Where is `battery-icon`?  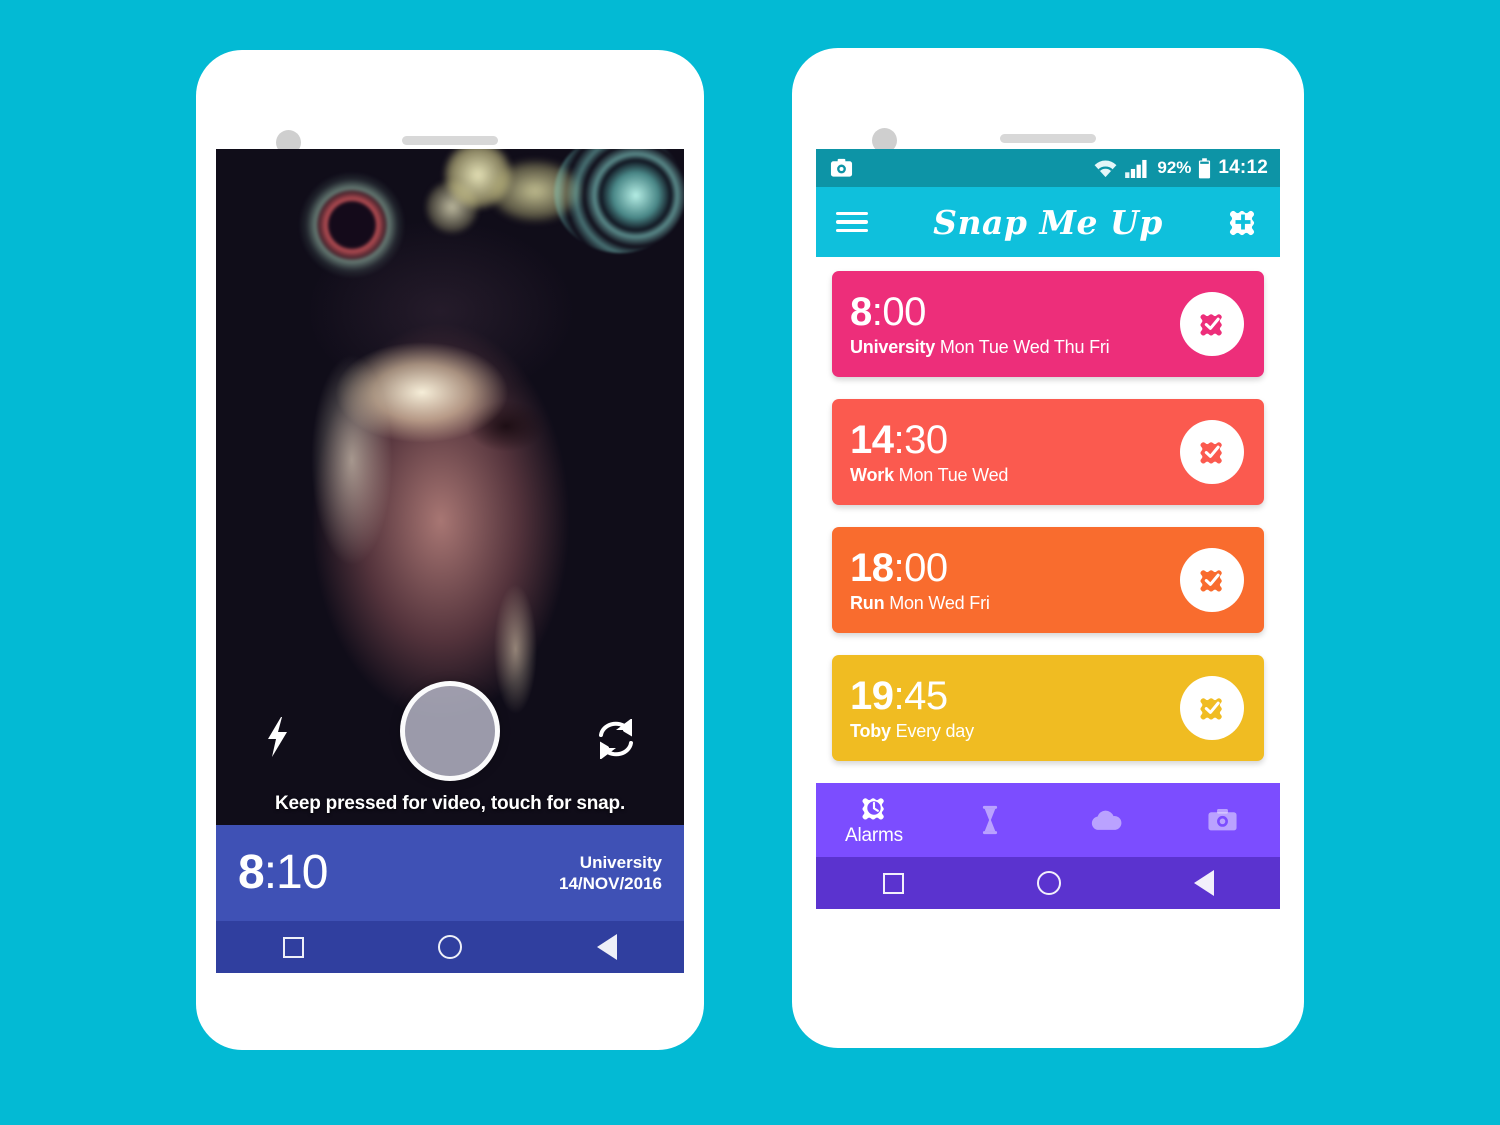 battery-icon is located at coordinates (1204, 168).